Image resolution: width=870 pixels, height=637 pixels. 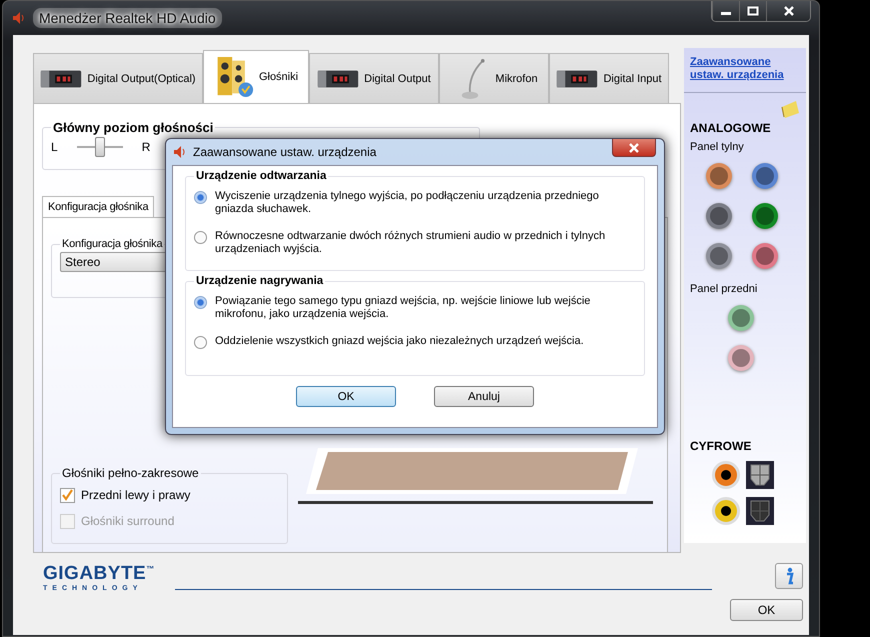 What do you see at coordinates (721, 446) in the screenshot?
I see `section-title: CYFROWE` at bounding box center [721, 446].